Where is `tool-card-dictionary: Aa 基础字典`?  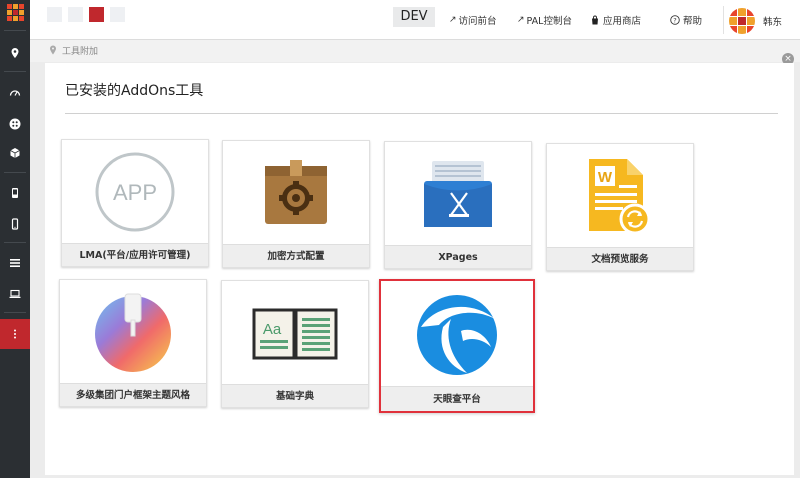
tool-card-dictionary: Aa 基础字典 is located at coordinates (295, 344).